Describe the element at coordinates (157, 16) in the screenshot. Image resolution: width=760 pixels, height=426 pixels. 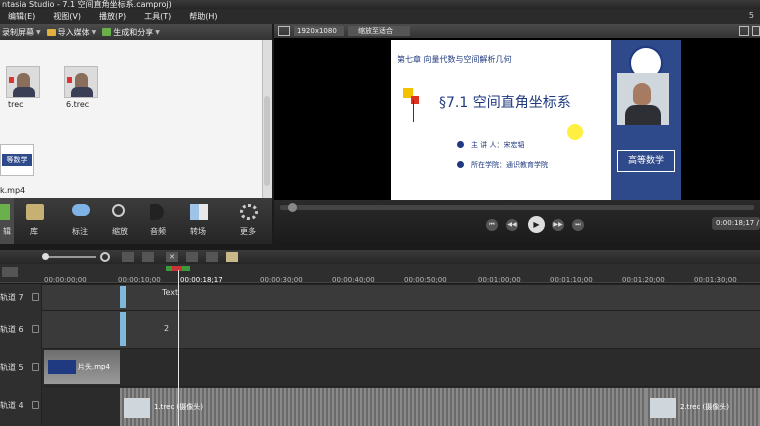
I see `menu-tools: 工具(T)` at that location.